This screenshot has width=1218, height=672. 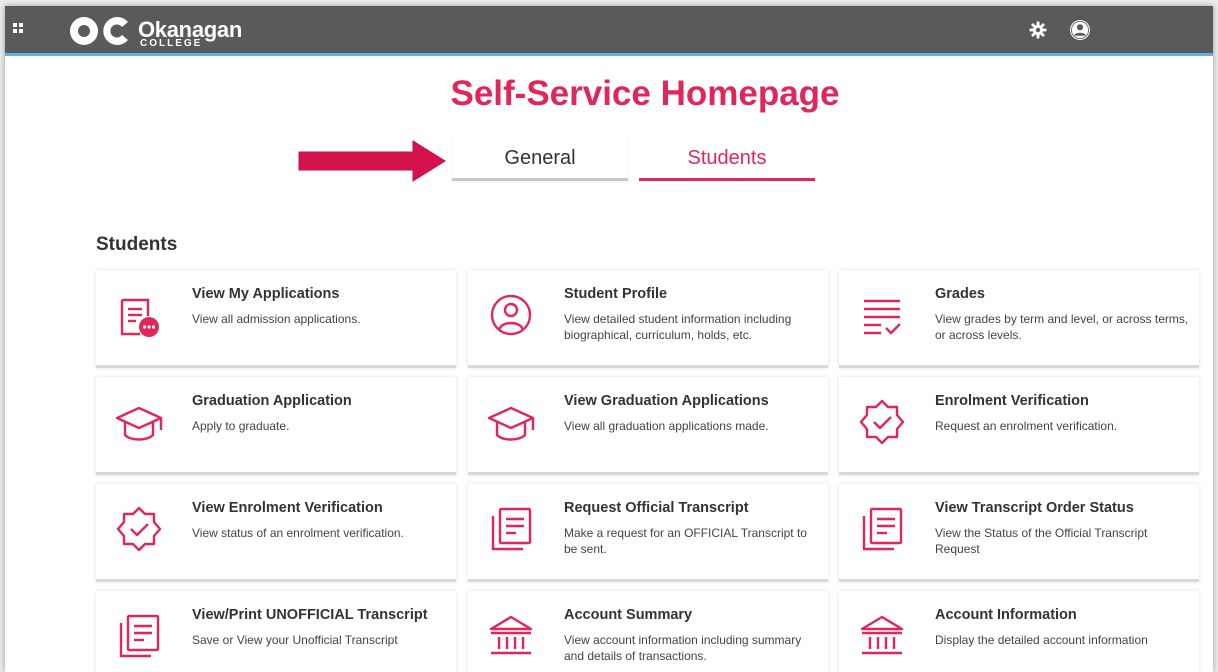 I want to click on card-description: Display the detailed account information, so click(x=1041, y=640).